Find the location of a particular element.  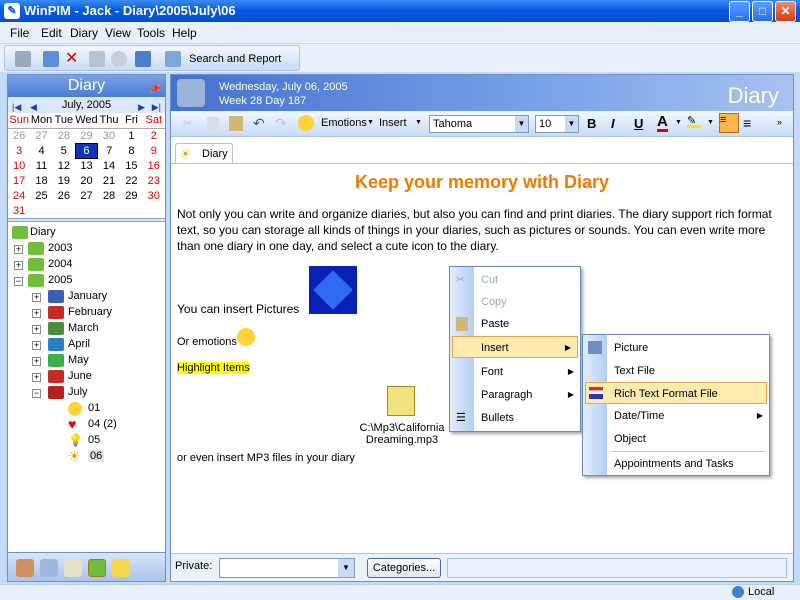

submenu-item-picture: Picture is located at coordinates (676, 348).